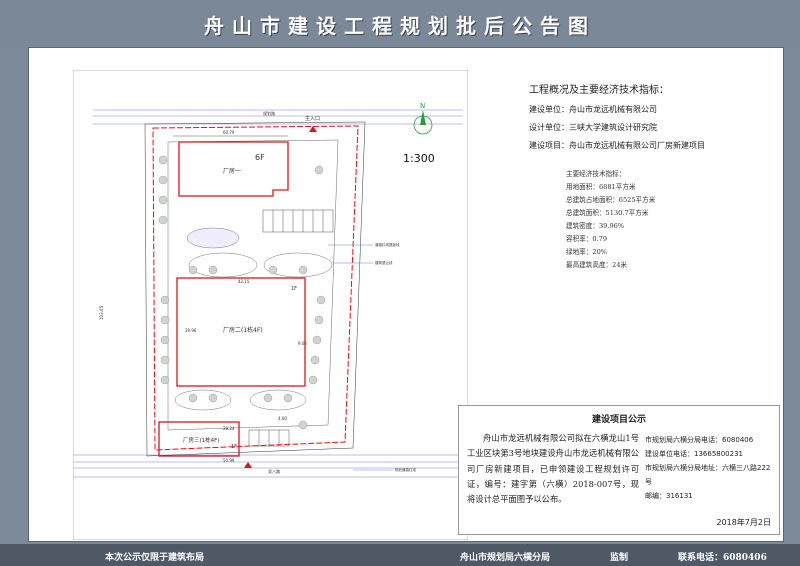  What do you see at coordinates (617, 145) in the screenshot?
I see `info-project: 建设项目：舟山市龙远机械有限公司厂房新建项目` at bounding box center [617, 145].